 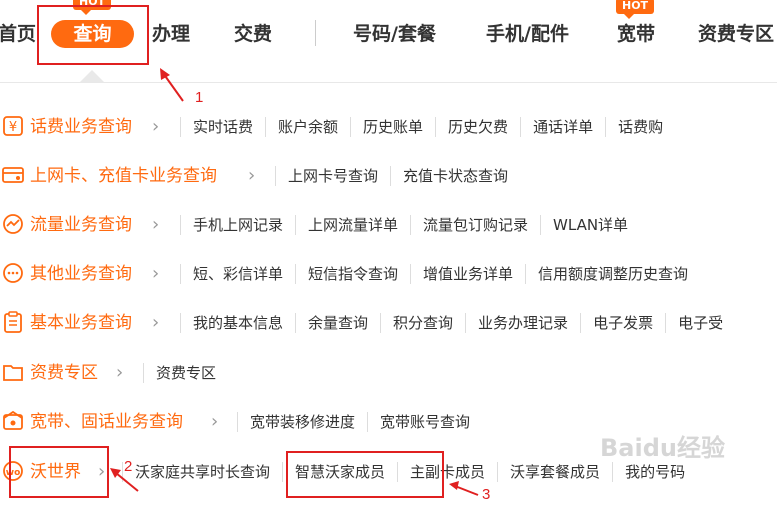 I want to click on annotation-label-3: 3, so click(x=486, y=494).